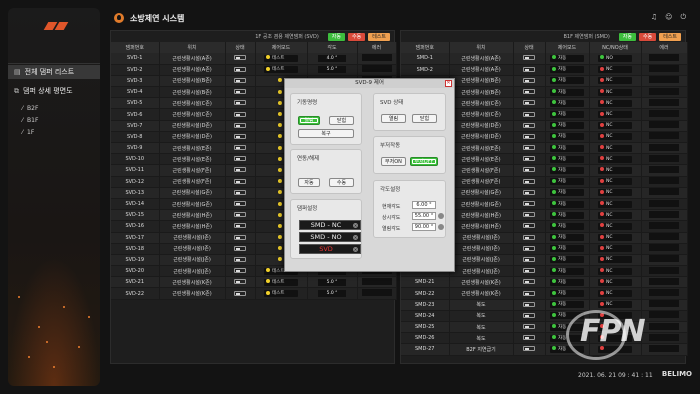 The image size is (700, 394). Describe the element at coordinates (544, 293) in the screenshot. I see `table-row: SMD-22 근린생활시설(K존) 자동 NC` at that location.